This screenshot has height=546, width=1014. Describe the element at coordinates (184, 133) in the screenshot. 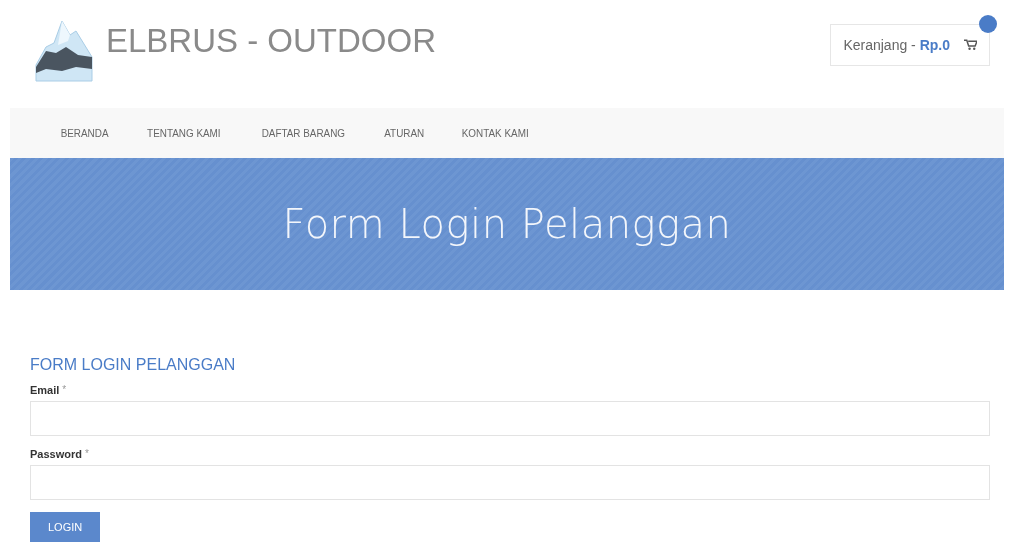

I see `nav-link: TENTANG KAMI` at that location.